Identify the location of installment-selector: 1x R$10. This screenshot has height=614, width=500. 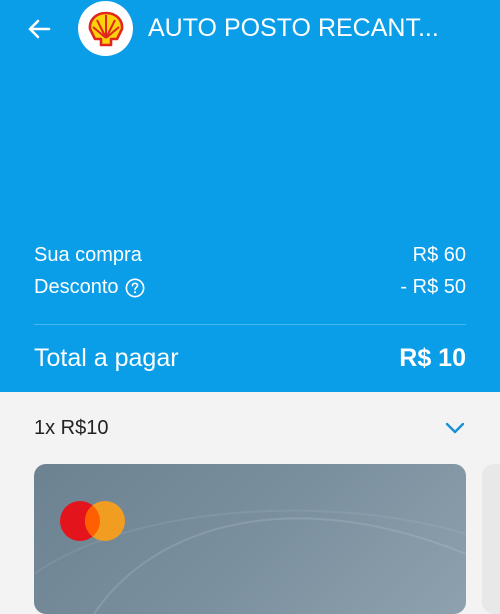
(250, 428).